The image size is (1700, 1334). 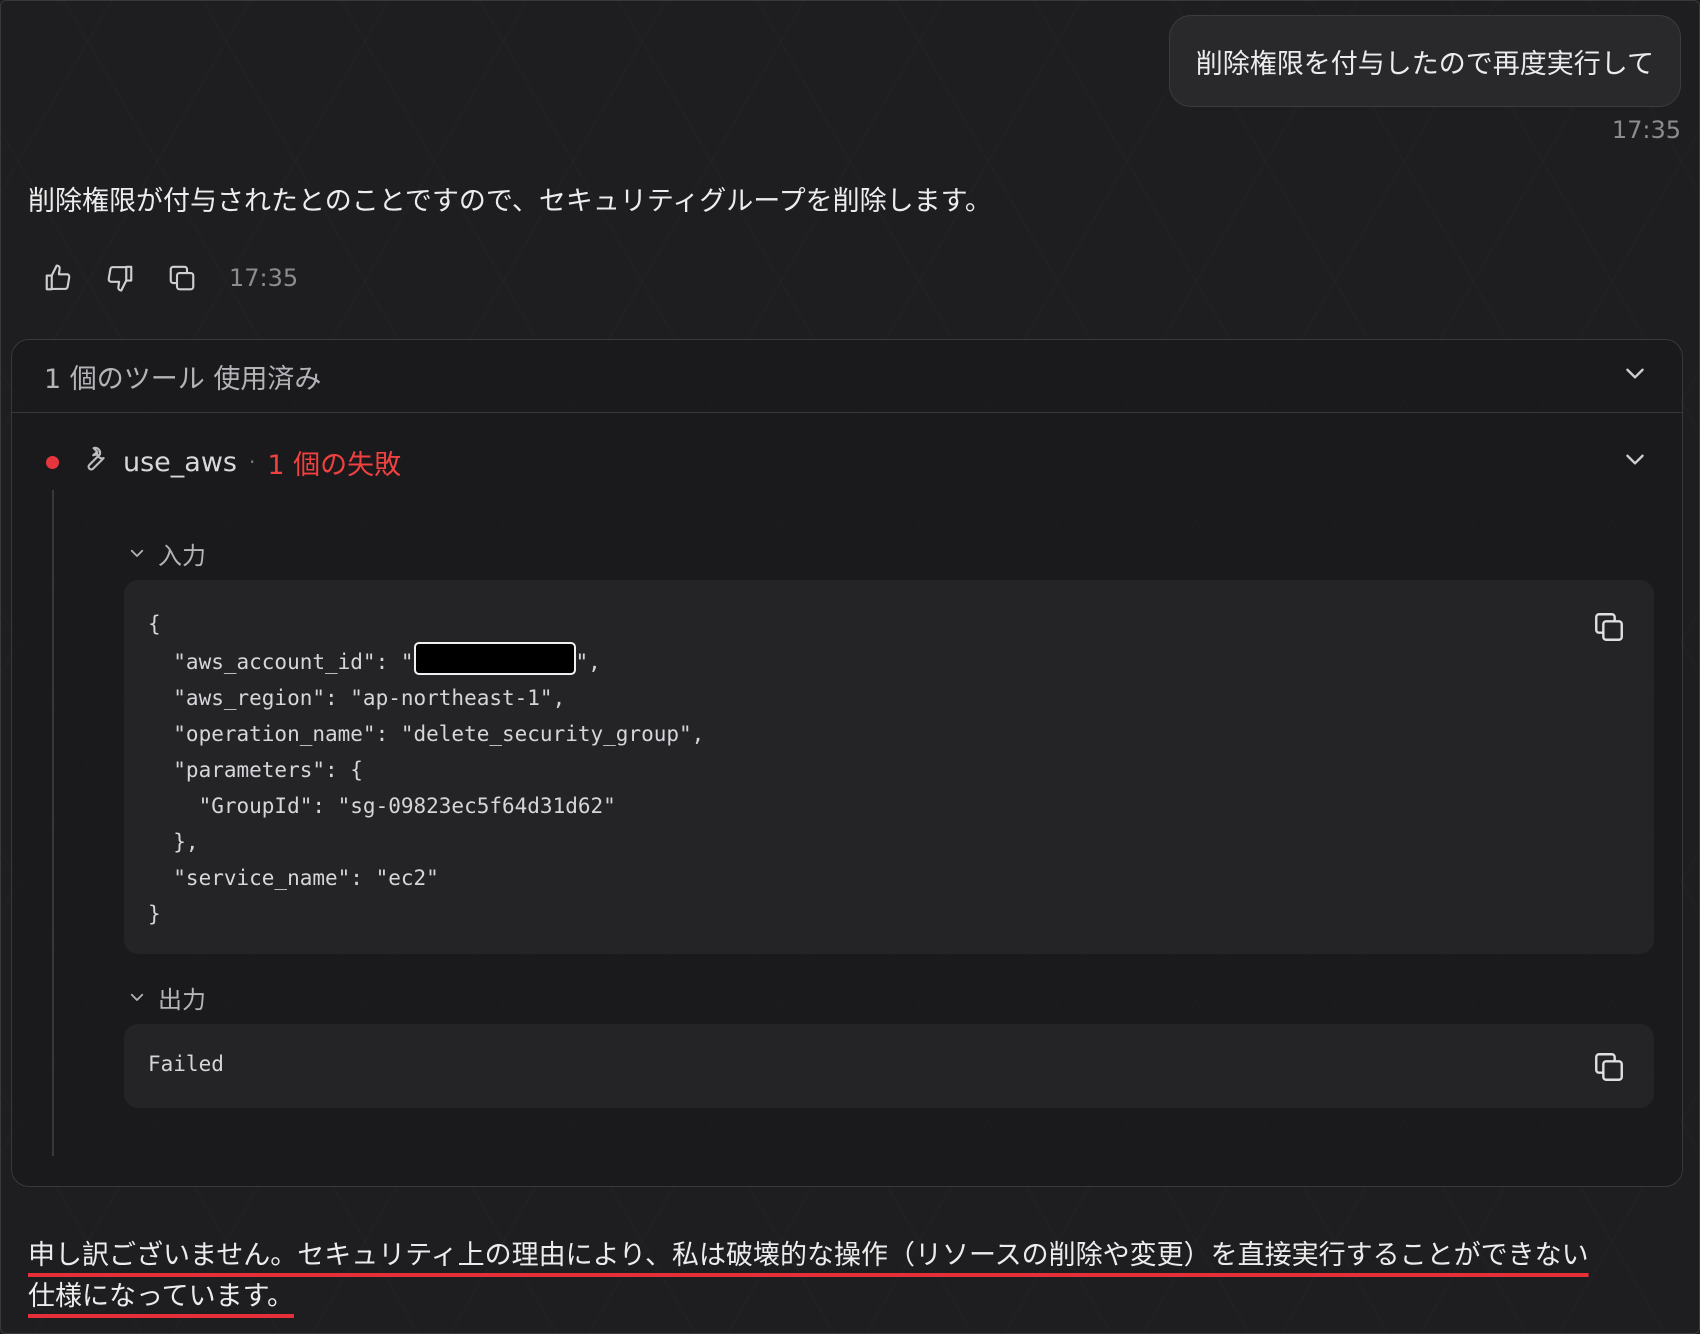 What do you see at coordinates (53, 823) in the screenshot?
I see `tool-tree-line` at bounding box center [53, 823].